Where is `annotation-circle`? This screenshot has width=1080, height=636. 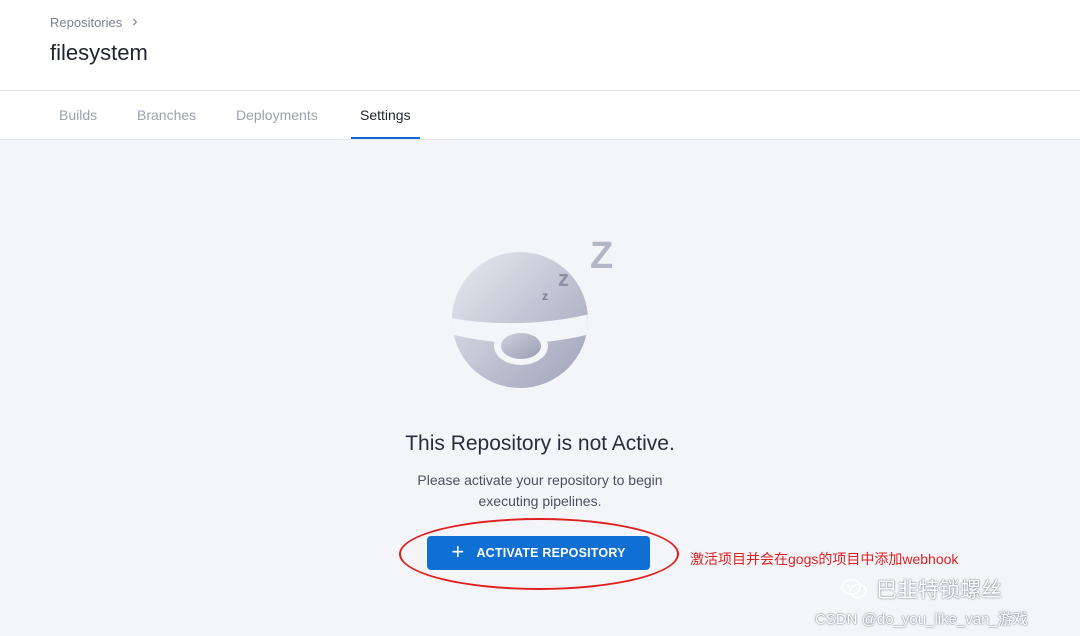 annotation-circle is located at coordinates (539, 554).